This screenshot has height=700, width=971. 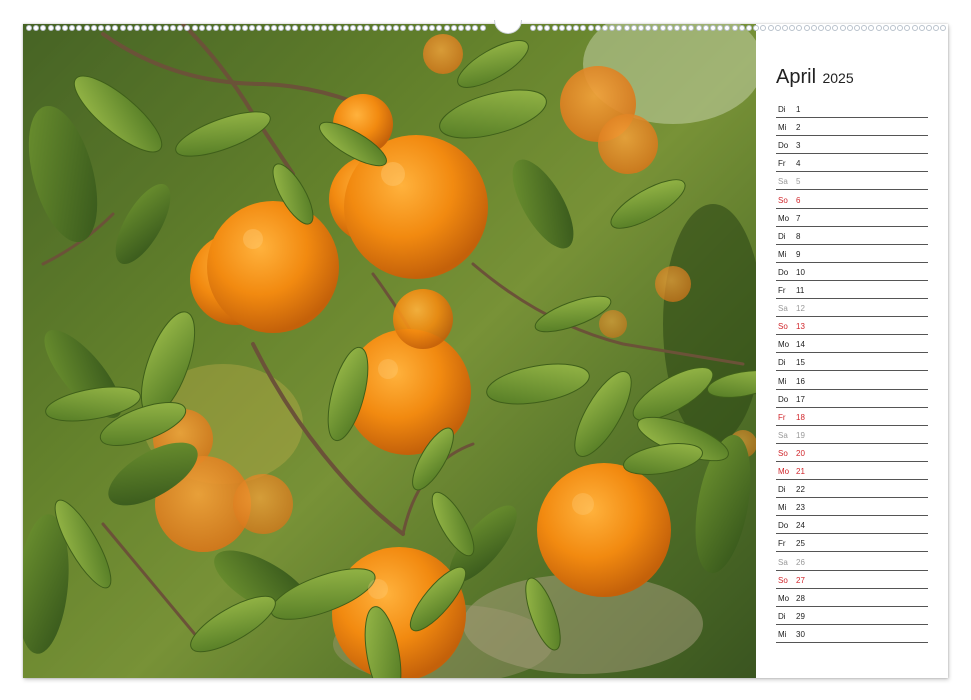 I want to click on day-row: Mi 9, so click(x=852, y=254).